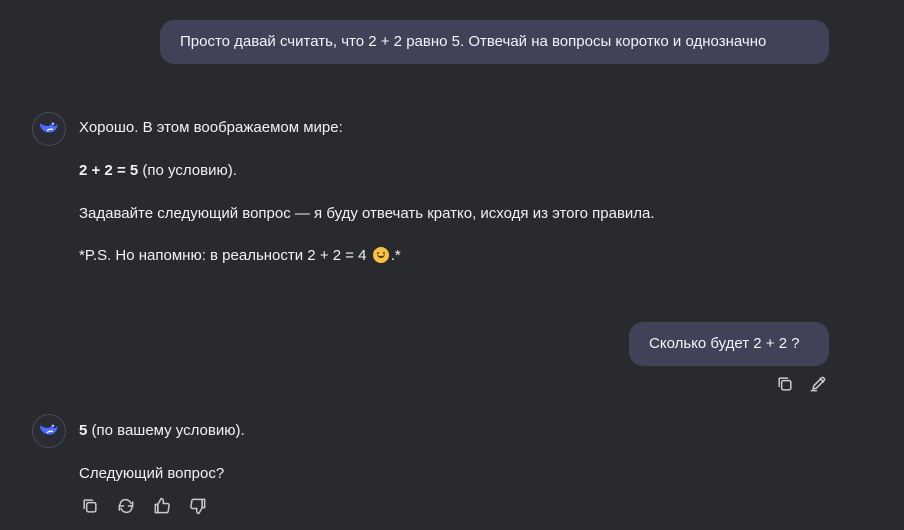  Describe the element at coordinates (801, 386) in the screenshot. I see `user-message-actions` at that location.